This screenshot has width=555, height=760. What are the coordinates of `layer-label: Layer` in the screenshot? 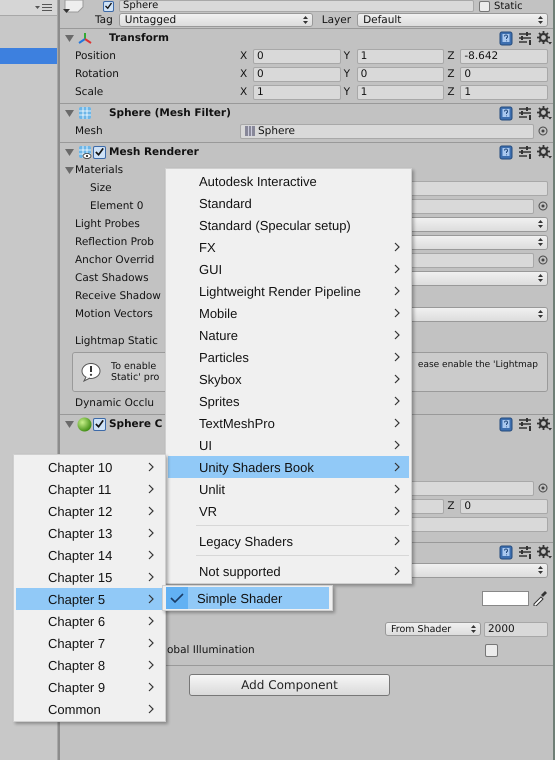 It's located at (337, 20).